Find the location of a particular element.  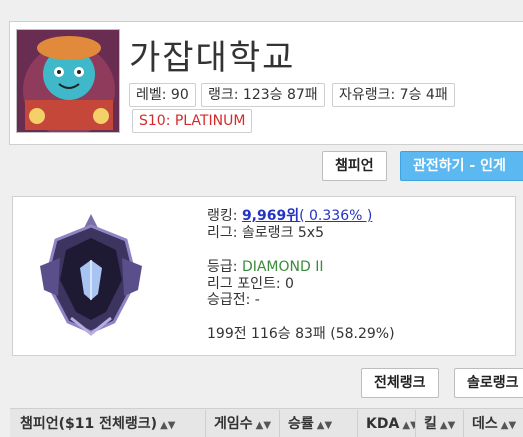

column-label: 챔피언($11 전체랭크) is located at coordinates (89, 424).